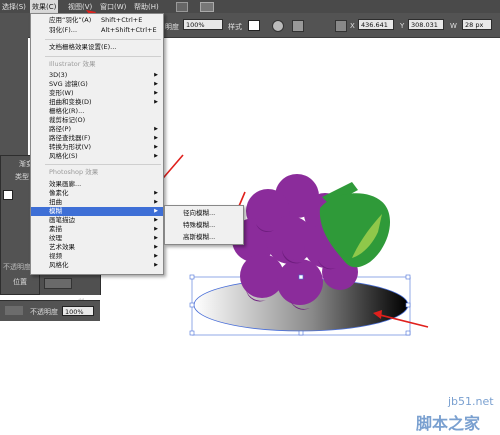  I want to click on menu-header-photoshop: Photoshop 效果, so click(74, 172).